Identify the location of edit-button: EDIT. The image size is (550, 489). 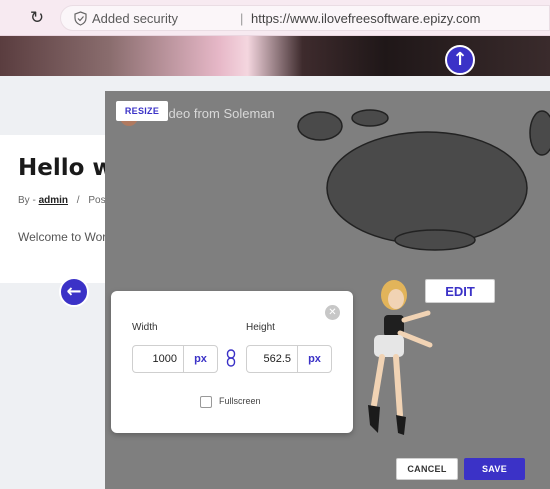
(460, 291).